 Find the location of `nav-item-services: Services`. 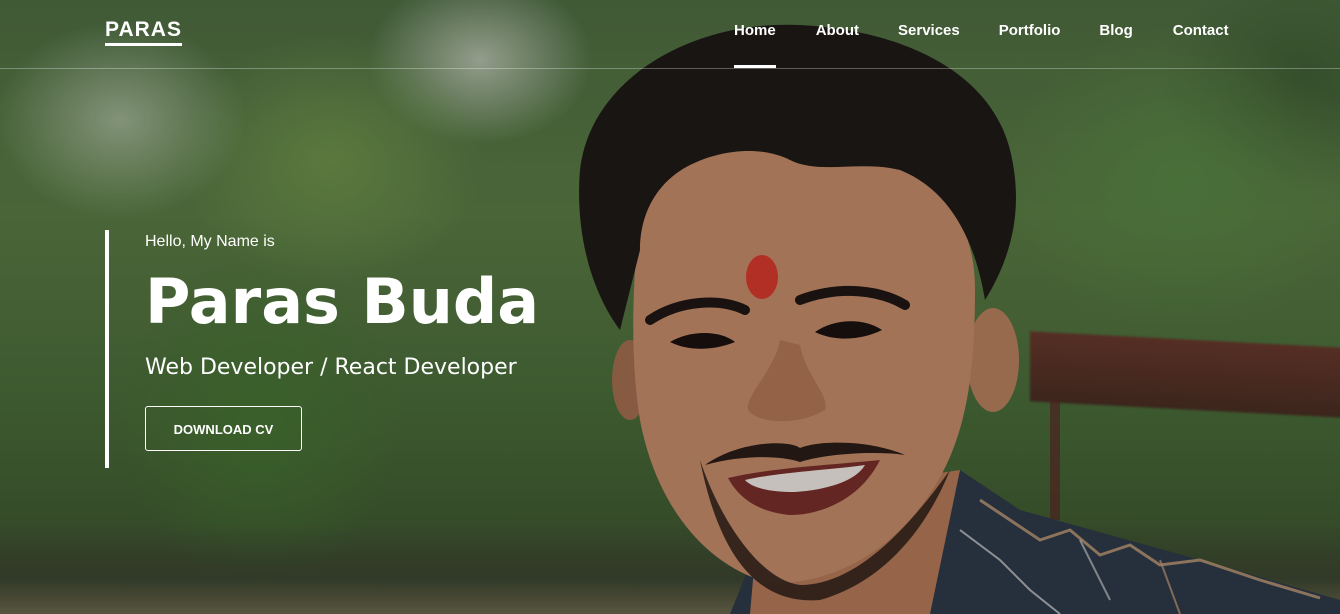

nav-item-services: Services is located at coordinates (929, 30).